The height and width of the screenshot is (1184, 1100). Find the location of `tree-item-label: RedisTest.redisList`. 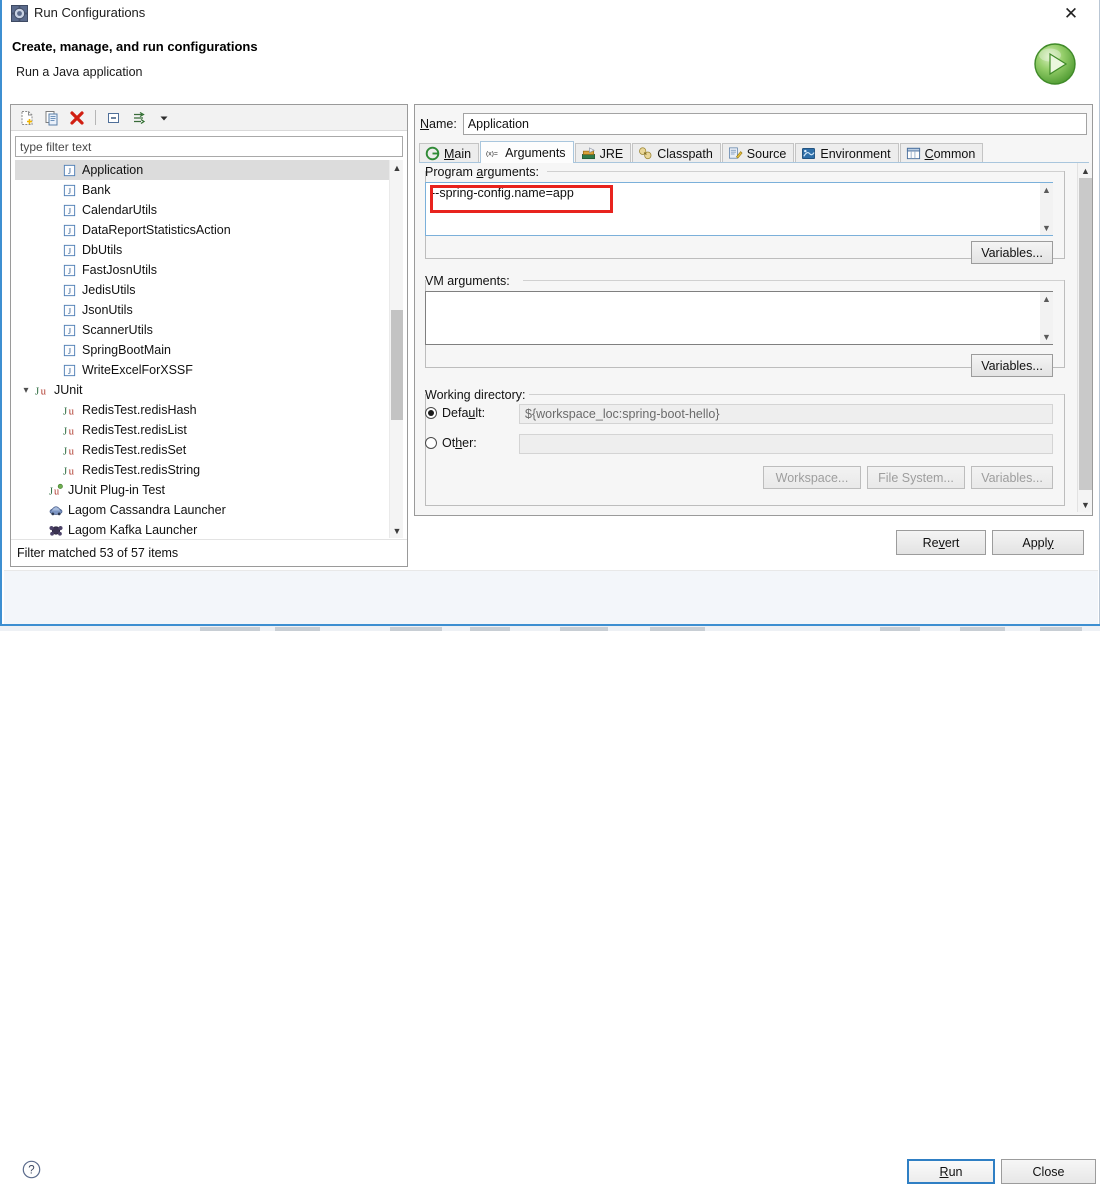

tree-item-label: RedisTest.redisList is located at coordinates (134, 430).